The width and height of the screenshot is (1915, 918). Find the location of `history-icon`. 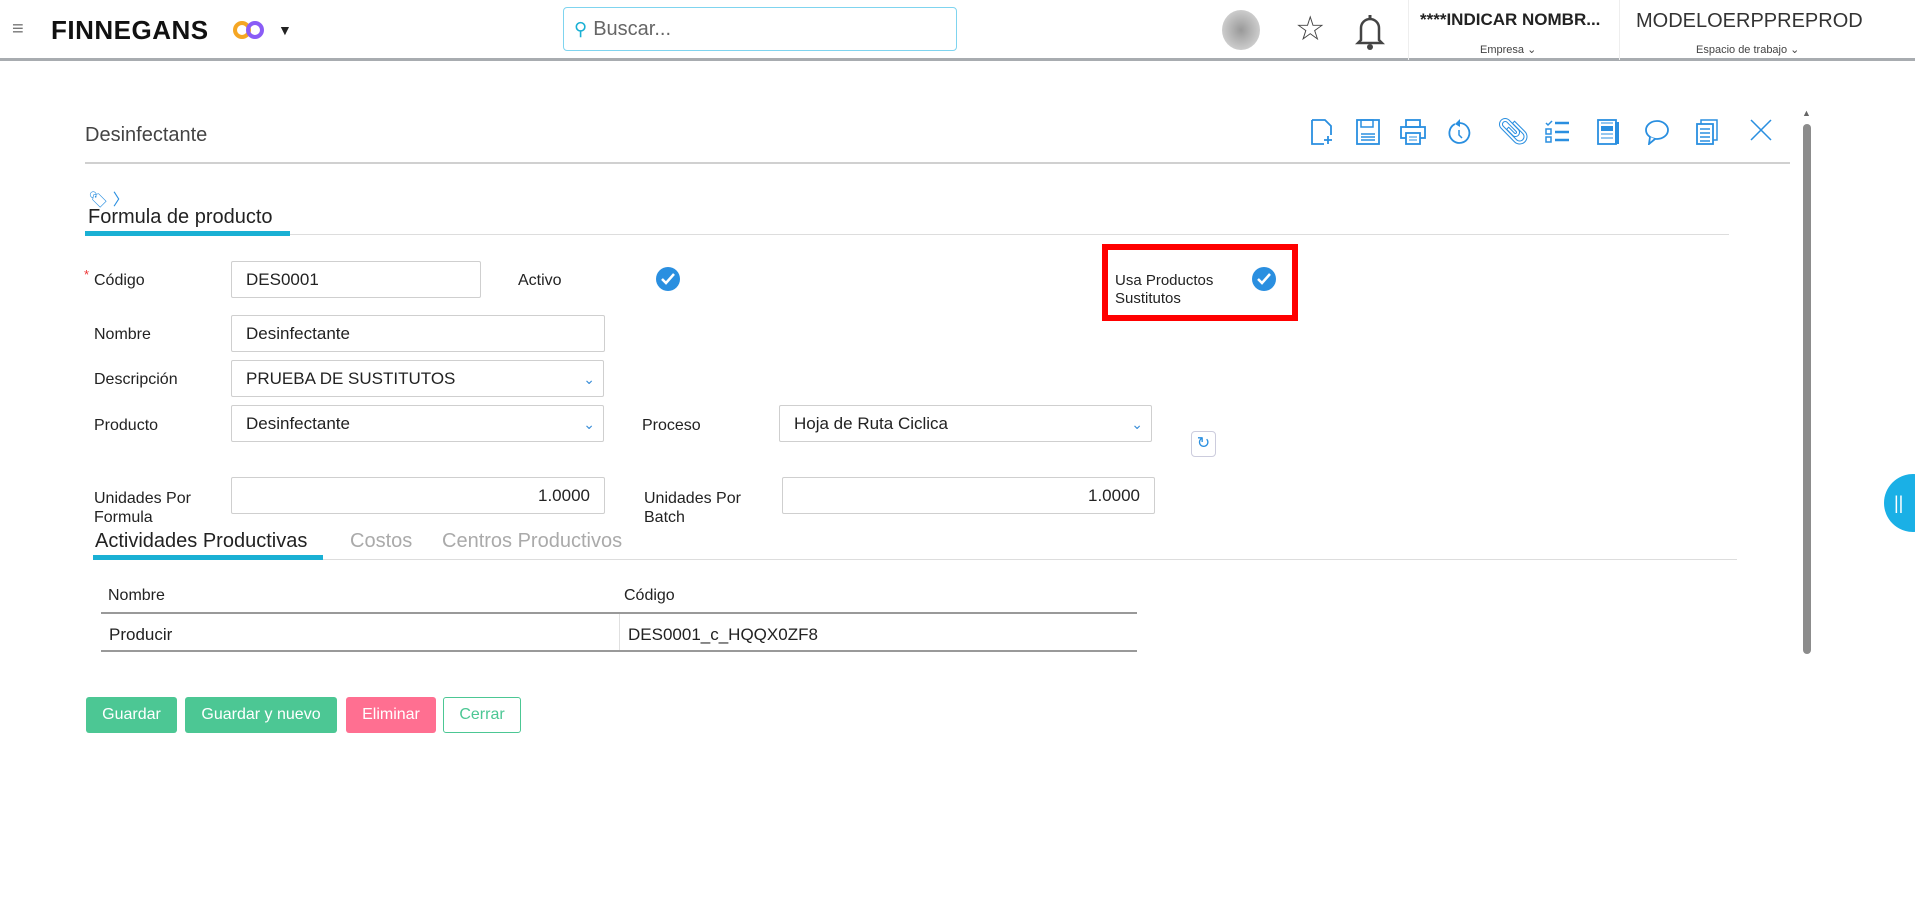

history-icon is located at coordinates (1459, 132).